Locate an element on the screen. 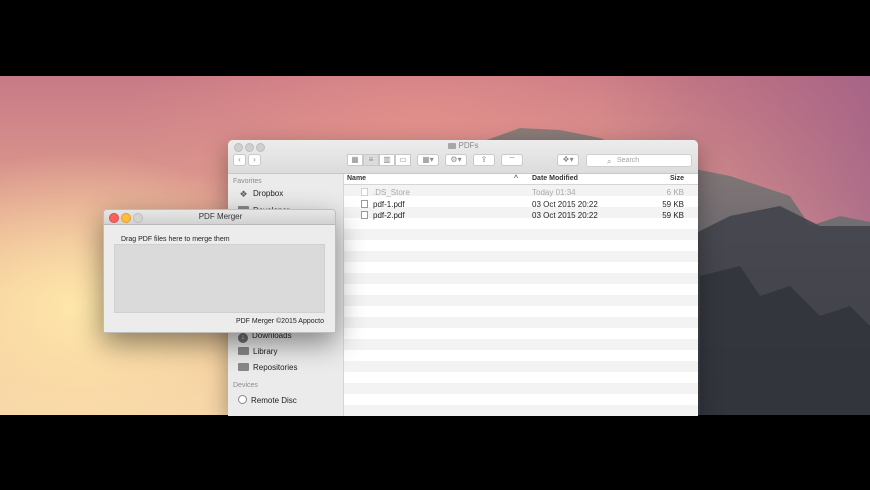  tags-button: ⌔ is located at coordinates (512, 160).